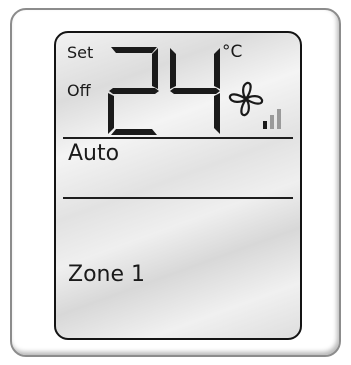 The image size is (351, 365). Describe the element at coordinates (164, 91) in the screenshot. I see `temperature-display: 24` at that location.